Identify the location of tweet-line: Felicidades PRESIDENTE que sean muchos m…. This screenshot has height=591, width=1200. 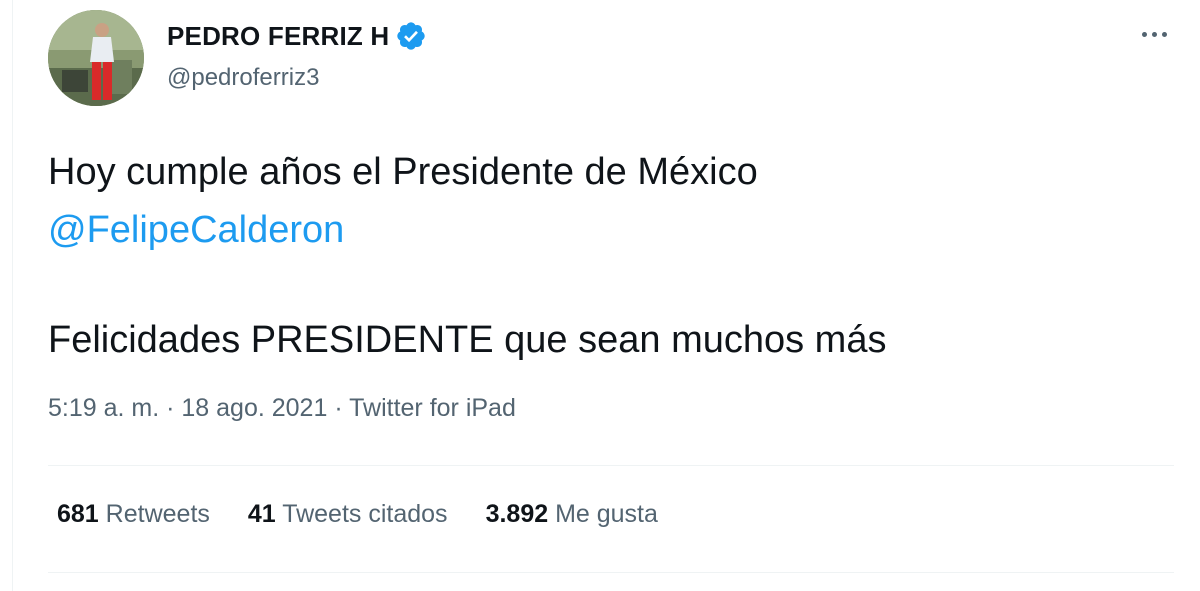
(467, 340).